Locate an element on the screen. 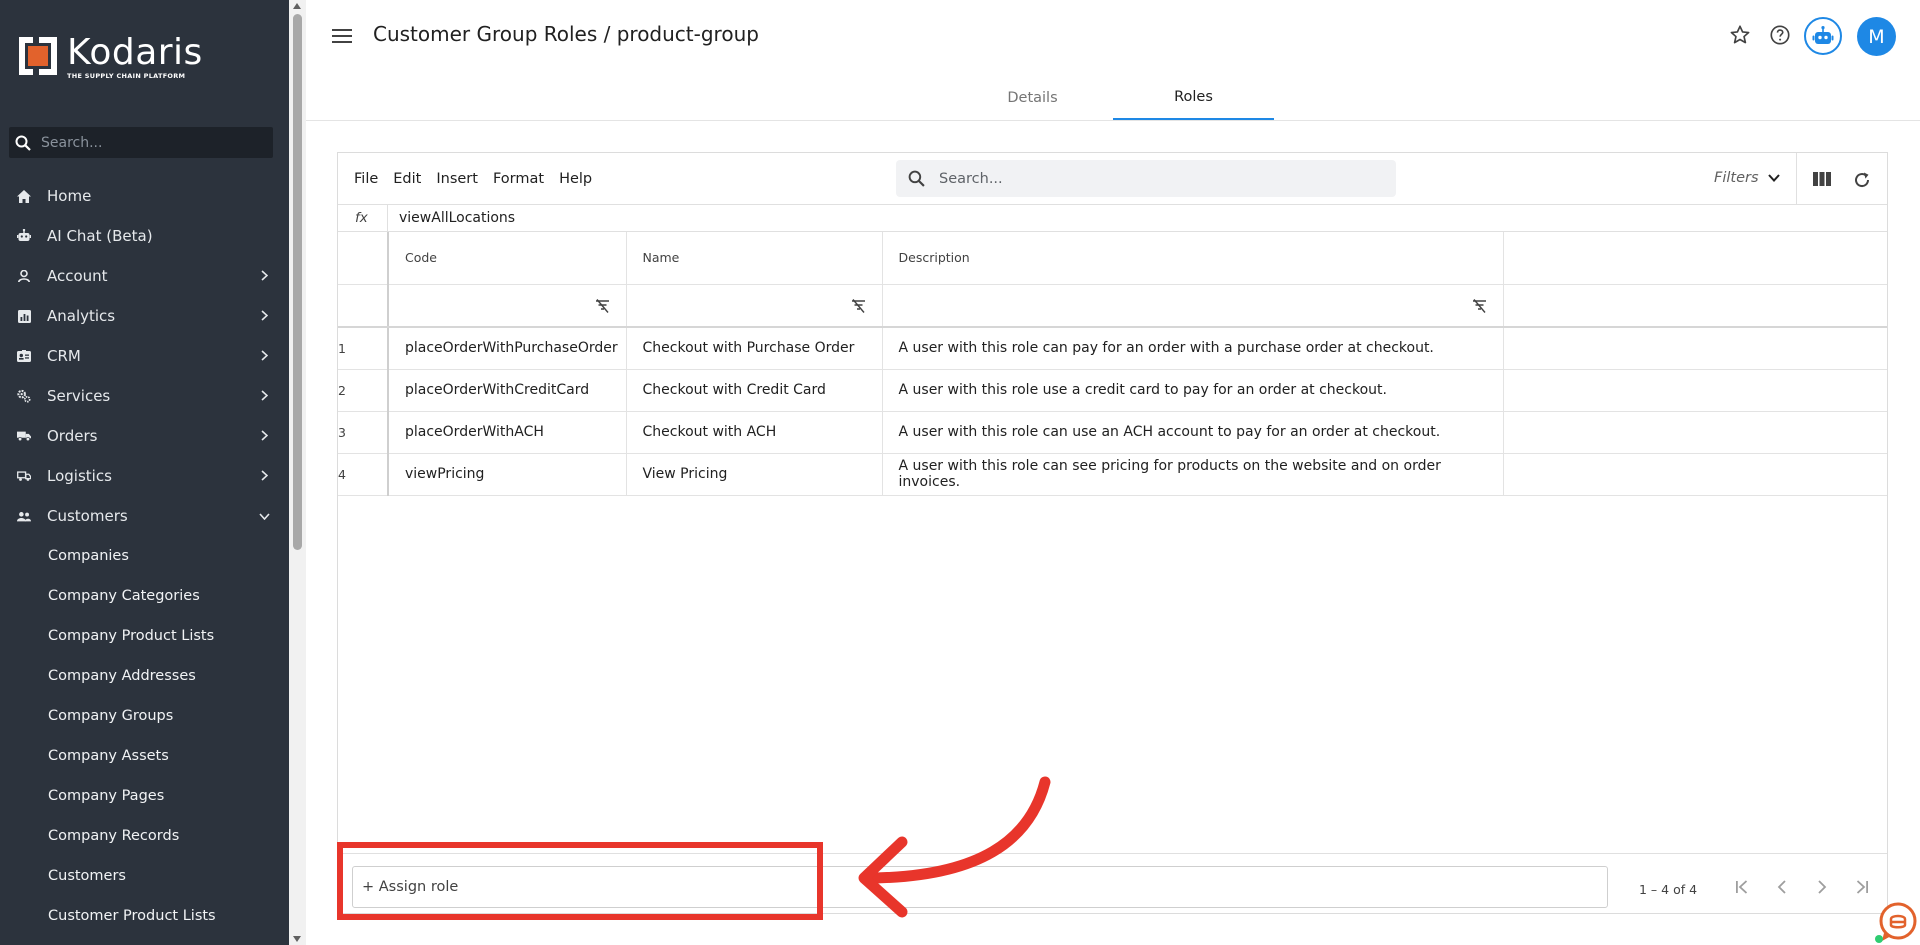  filter-cell-description is located at coordinates (1193, 306).